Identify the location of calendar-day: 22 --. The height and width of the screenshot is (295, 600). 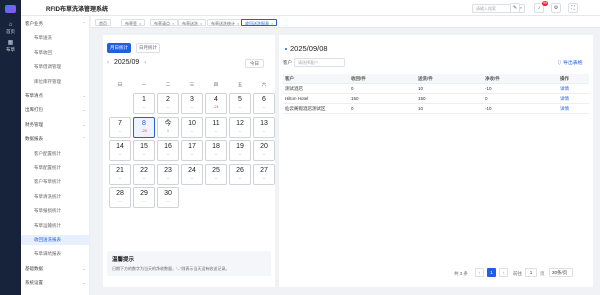
(144, 174).